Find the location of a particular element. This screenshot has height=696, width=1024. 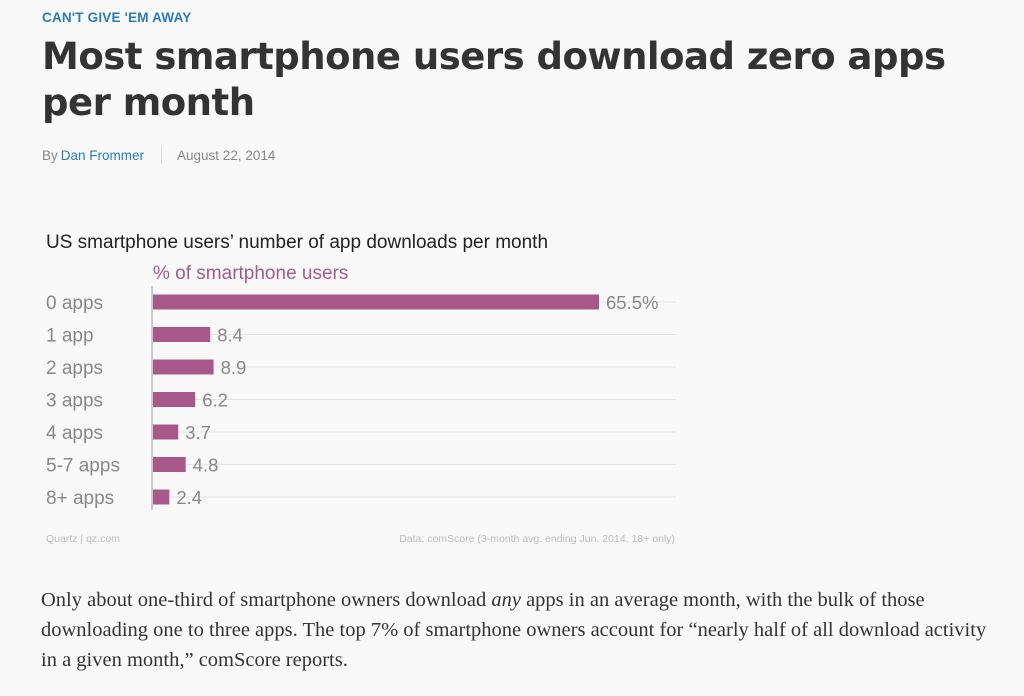

category-label: 5-7 apps is located at coordinates (83, 466).